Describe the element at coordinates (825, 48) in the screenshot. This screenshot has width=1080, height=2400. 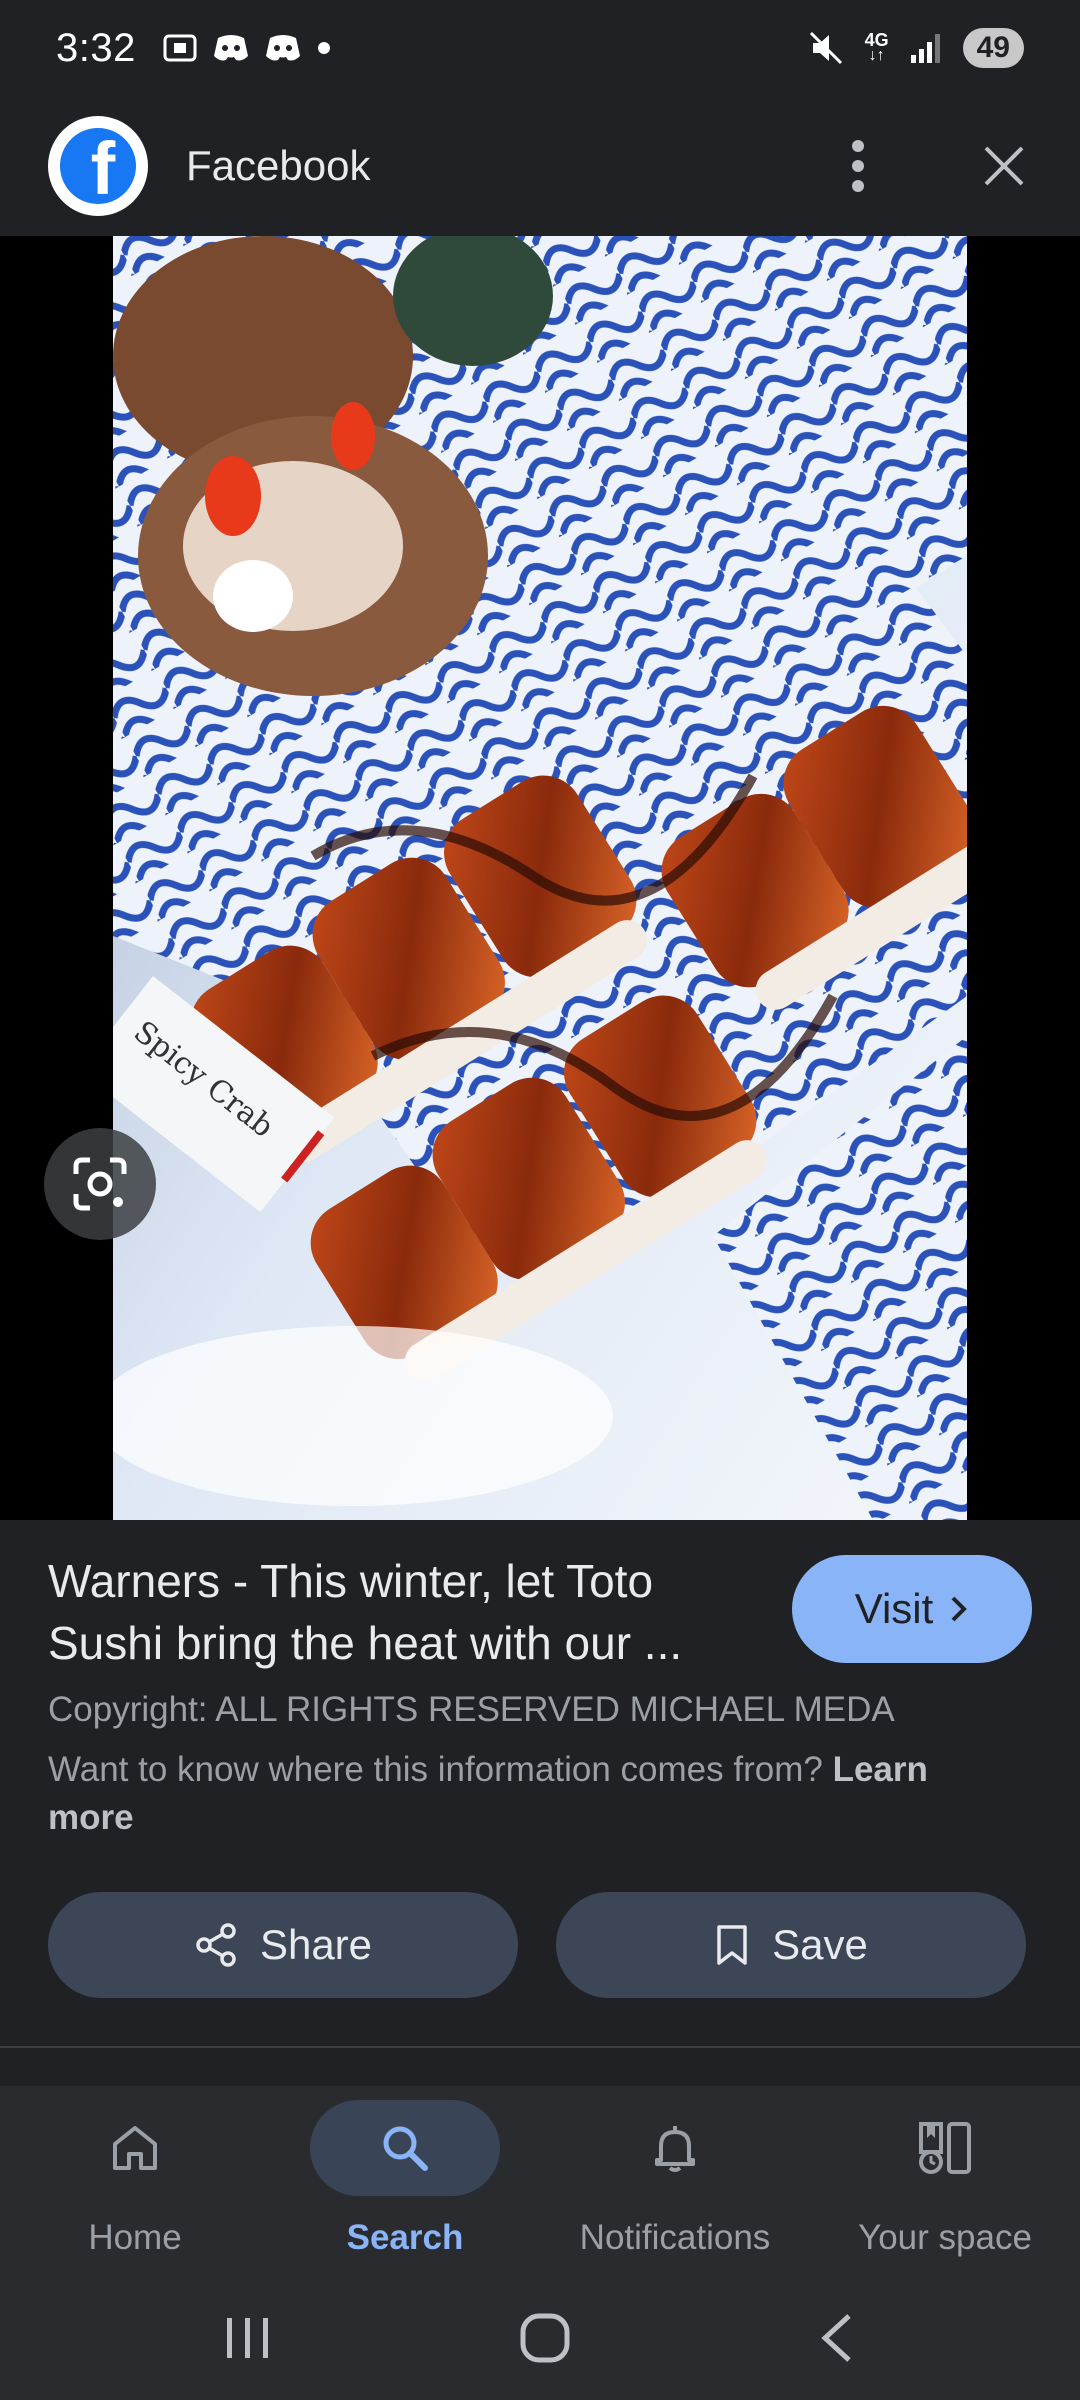
I see `mute-icon` at that location.